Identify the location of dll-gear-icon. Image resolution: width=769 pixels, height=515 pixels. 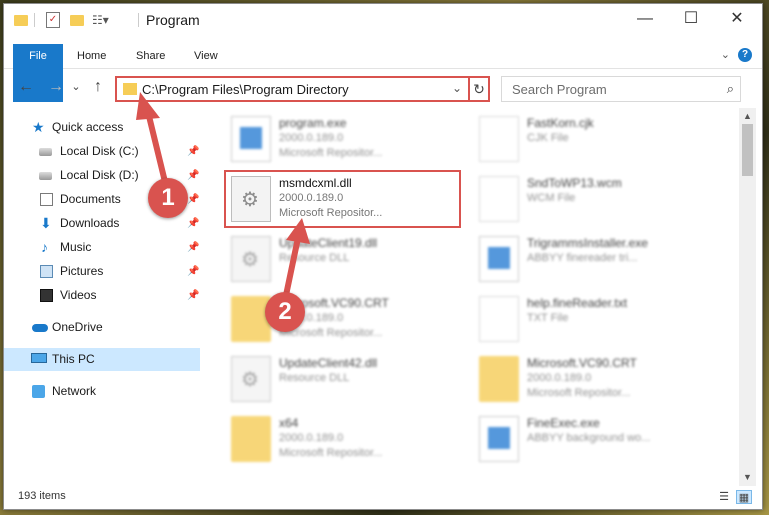
(251, 259).